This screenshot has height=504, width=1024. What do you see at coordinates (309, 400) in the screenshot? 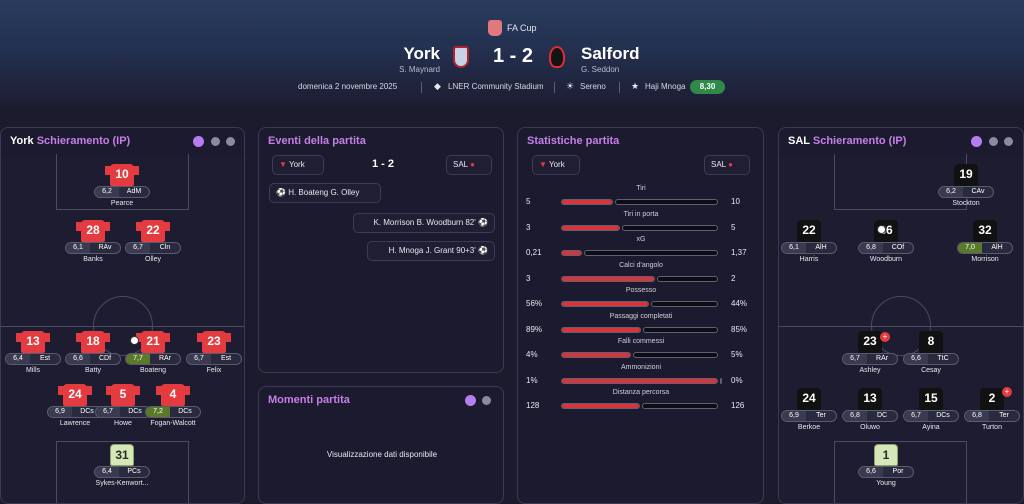
I see `moments-title: Momenti partita` at bounding box center [309, 400].